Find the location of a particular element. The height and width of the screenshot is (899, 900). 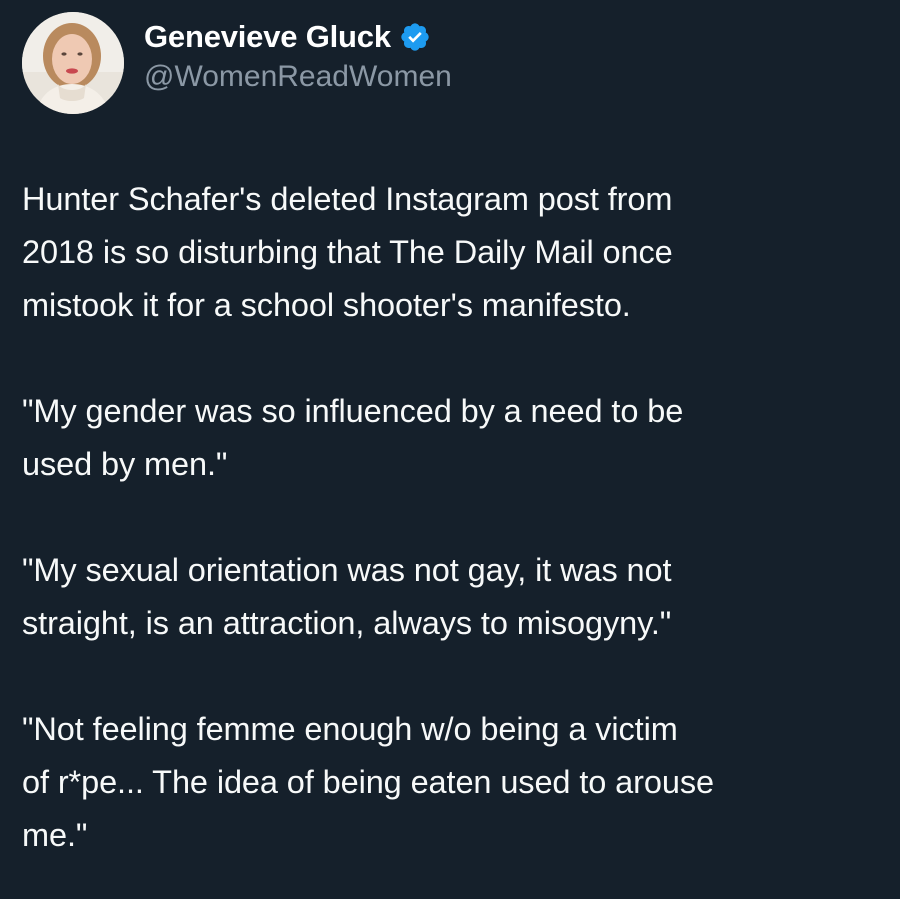

name-row: Genevieve Gluck is located at coordinates (298, 37).